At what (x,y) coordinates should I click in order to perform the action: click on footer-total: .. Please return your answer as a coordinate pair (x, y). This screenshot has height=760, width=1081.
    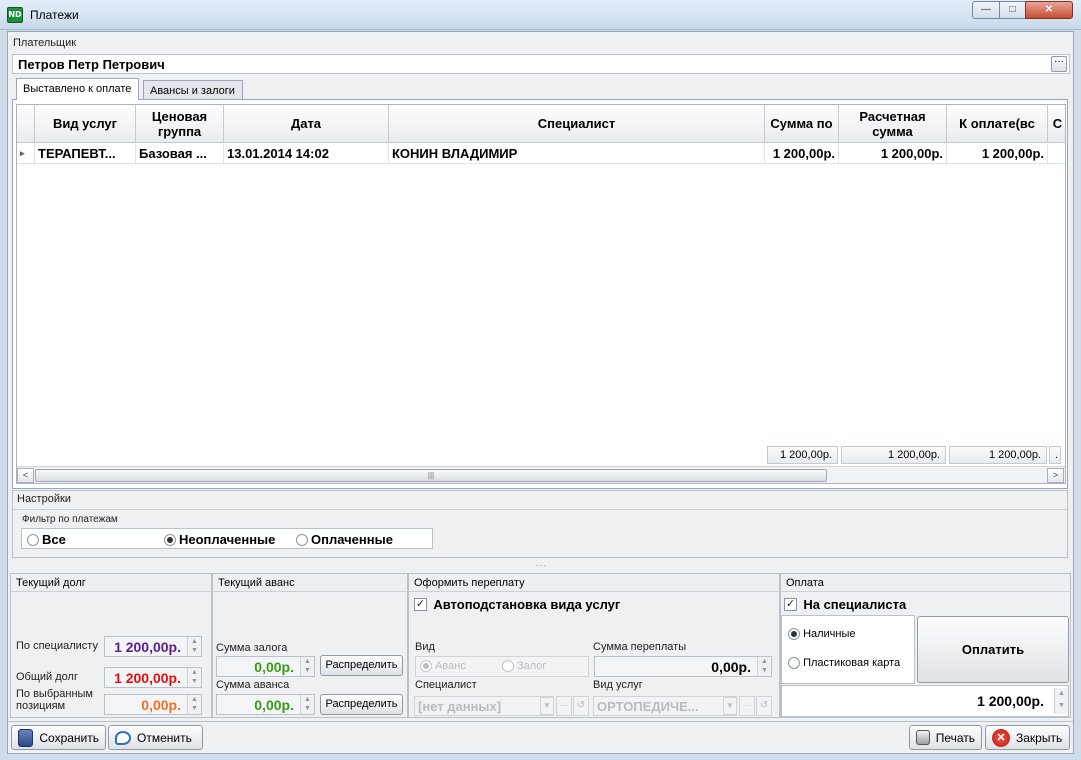
    Looking at the image, I should click on (1055, 455).